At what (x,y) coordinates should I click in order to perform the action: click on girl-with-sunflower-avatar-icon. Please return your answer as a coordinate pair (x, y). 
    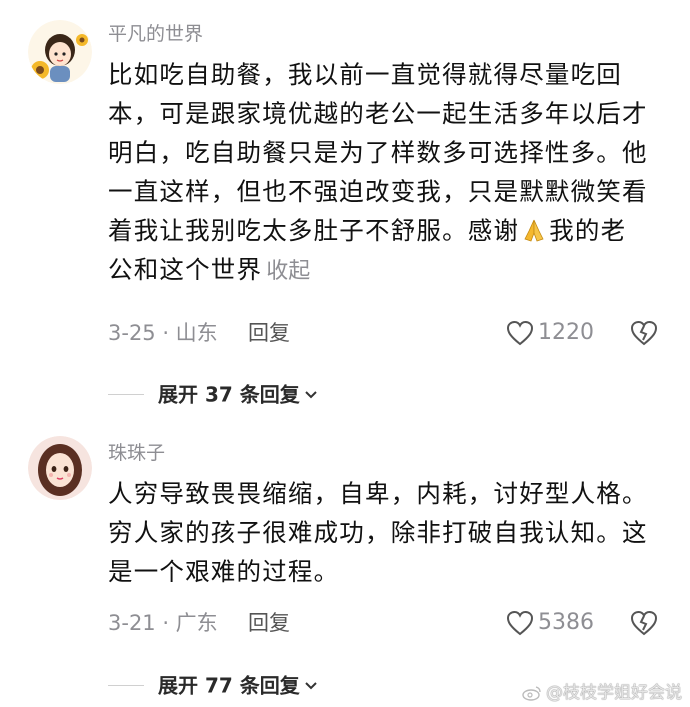
    Looking at the image, I should click on (60, 52).